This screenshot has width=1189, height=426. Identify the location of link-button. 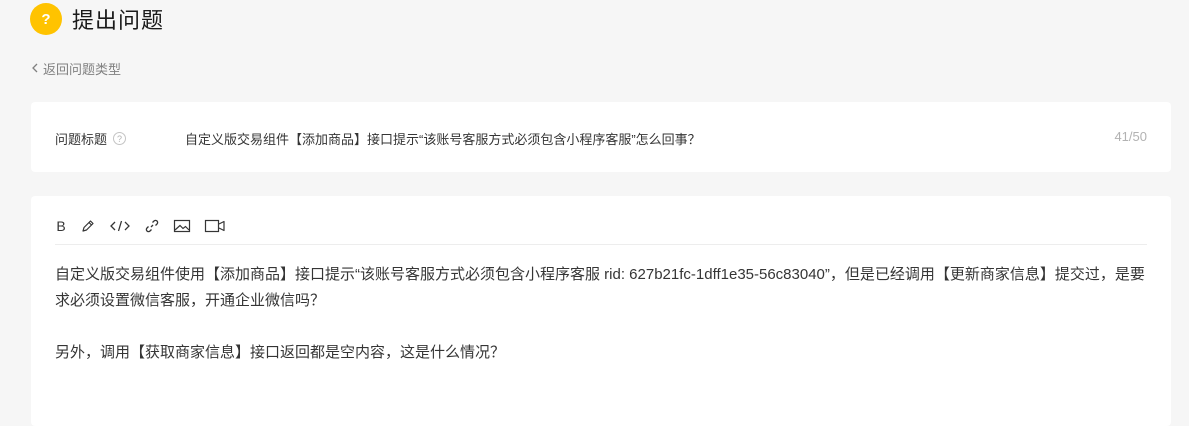
(152, 226).